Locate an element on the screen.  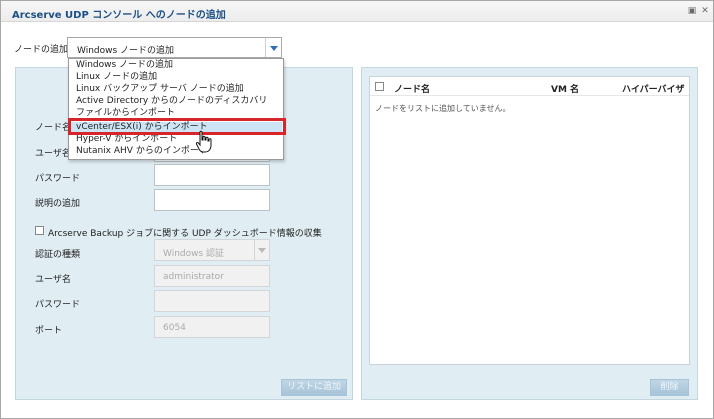
auth-type-select: Windows 認証 is located at coordinates (212, 250).